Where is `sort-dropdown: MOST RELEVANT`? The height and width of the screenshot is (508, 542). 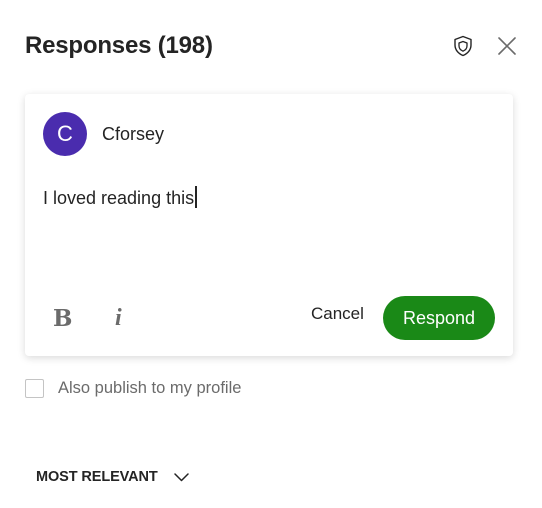 sort-dropdown: MOST RELEVANT is located at coordinates (112, 477).